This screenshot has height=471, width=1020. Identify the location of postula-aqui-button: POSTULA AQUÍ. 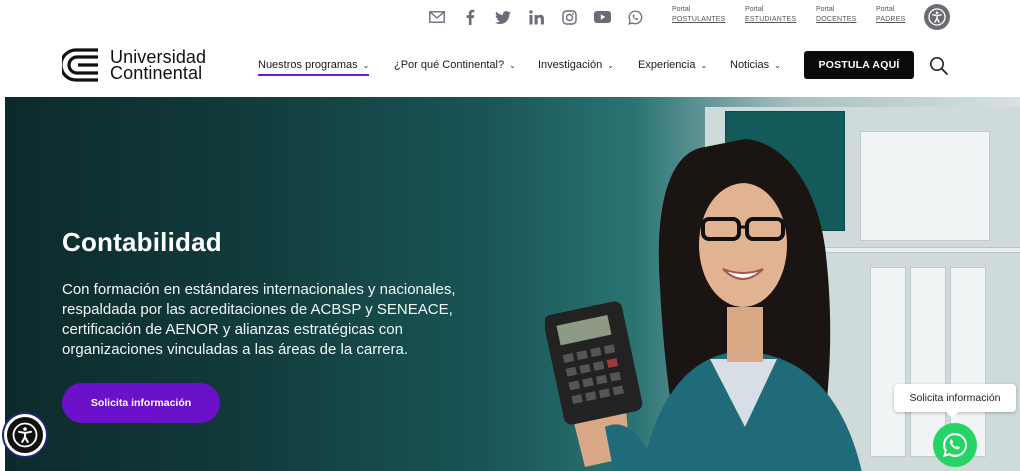
(859, 65).